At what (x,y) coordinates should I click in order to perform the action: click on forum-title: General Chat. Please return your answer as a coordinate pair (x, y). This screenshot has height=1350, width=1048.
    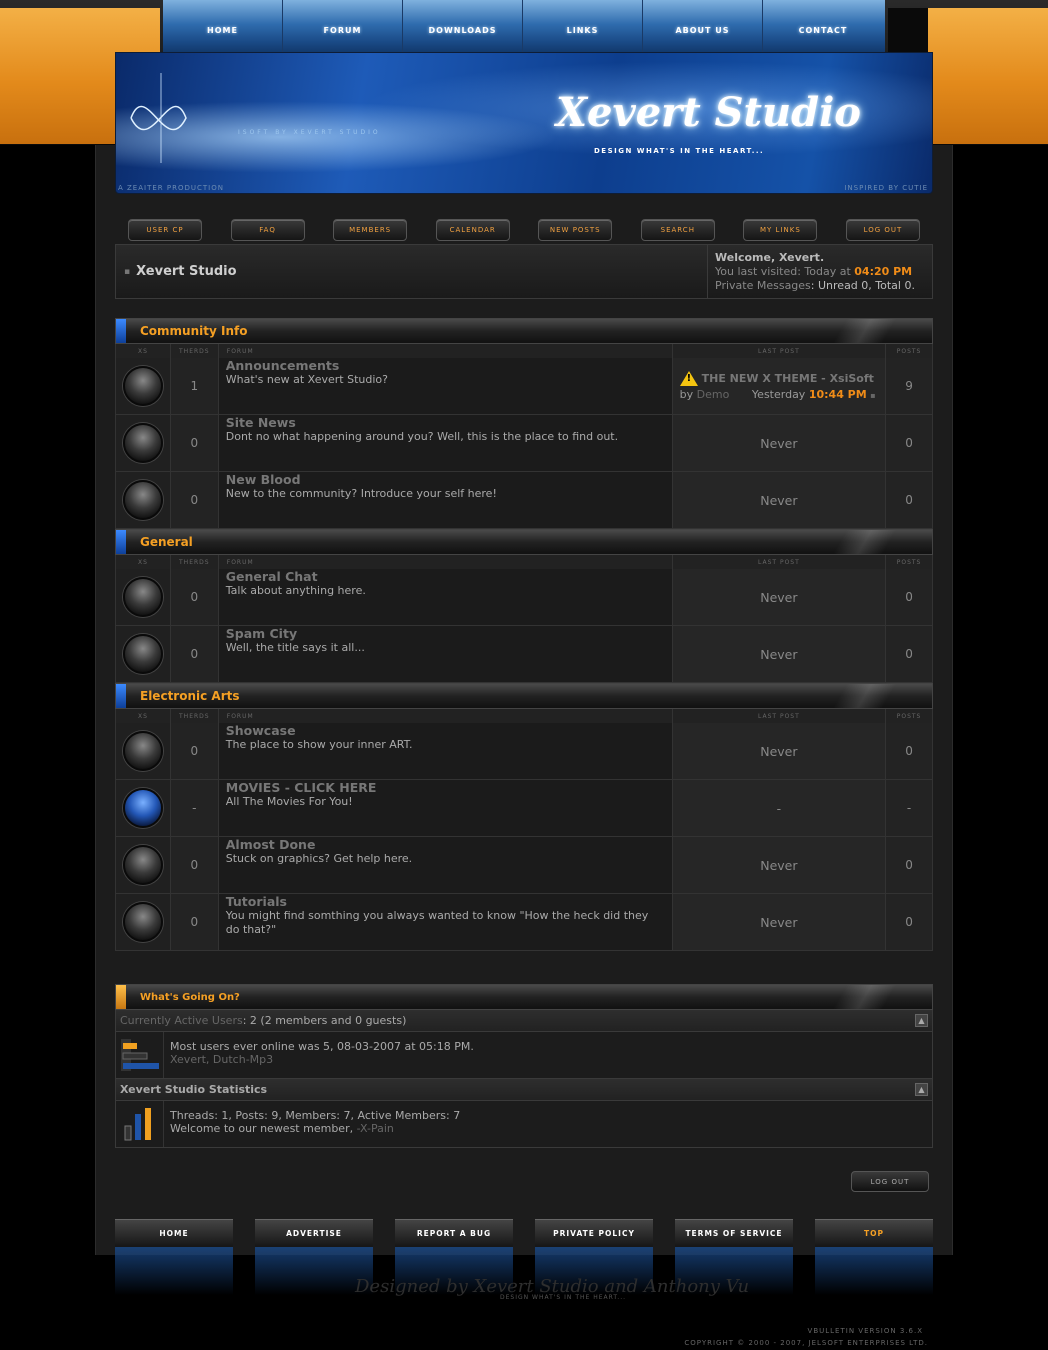
    Looking at the image, I should click on (272, 576).